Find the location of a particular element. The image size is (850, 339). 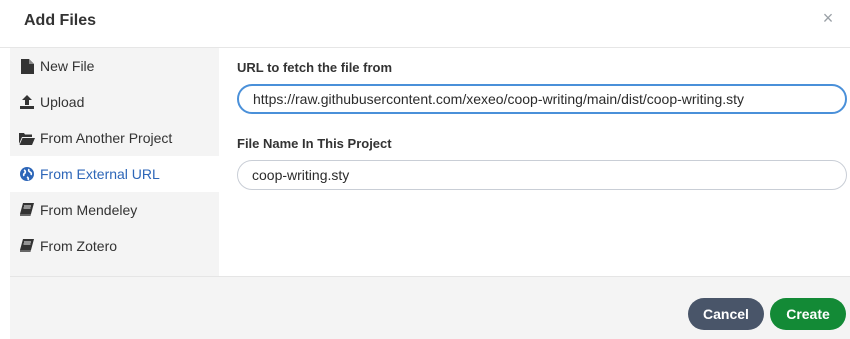

dialog-title: Add Files is located at coordinates (60, 20).